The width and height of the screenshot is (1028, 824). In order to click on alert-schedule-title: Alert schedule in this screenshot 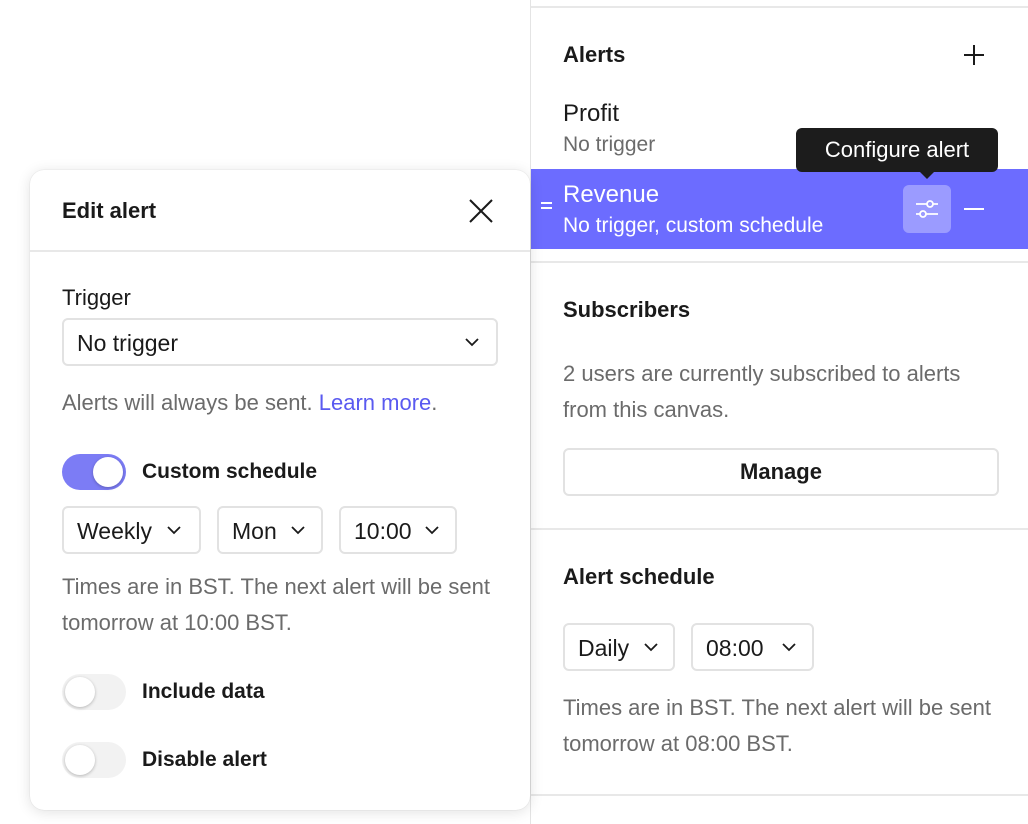, I will do `click(639, 576)`.